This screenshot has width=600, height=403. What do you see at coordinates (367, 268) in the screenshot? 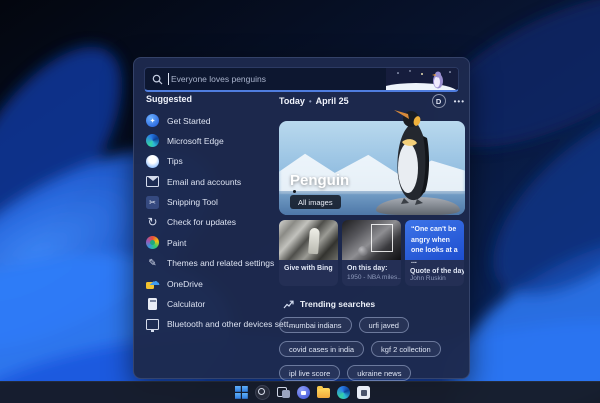
I see `card-caption: On this day:` at bounding box center [367, 268].